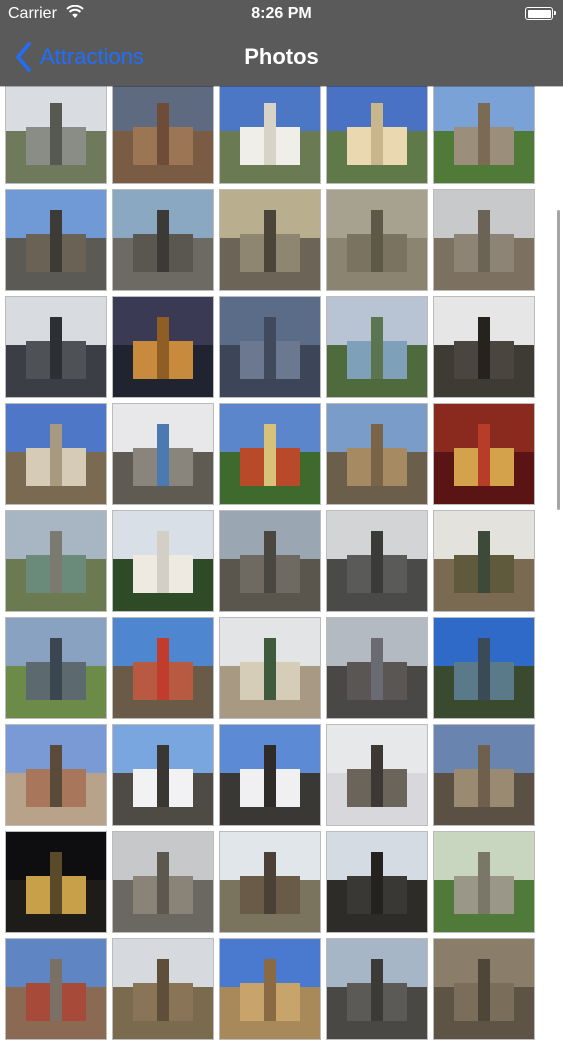  What do you see at coordinates (281, 43) in the screenshot?
I see `navigation-bar: Carrier 8:26 PM Attractions Photos` at bounding box center [281, 43].